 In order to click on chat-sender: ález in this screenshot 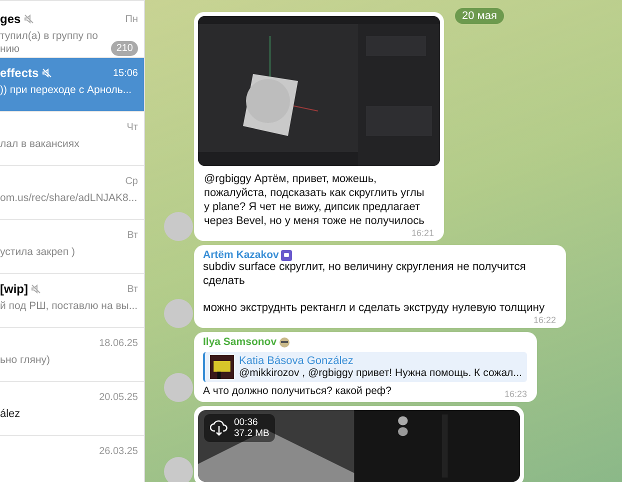, I will do `click(11, 414)`.